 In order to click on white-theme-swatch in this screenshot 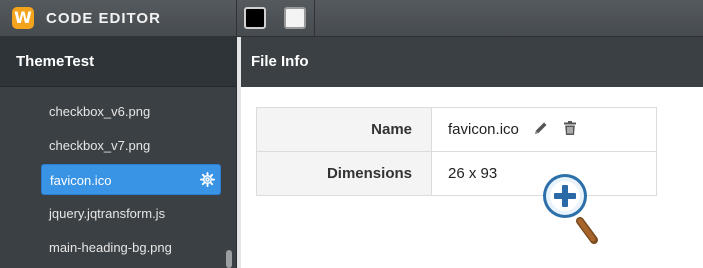, I will do `click(295, 18)`.